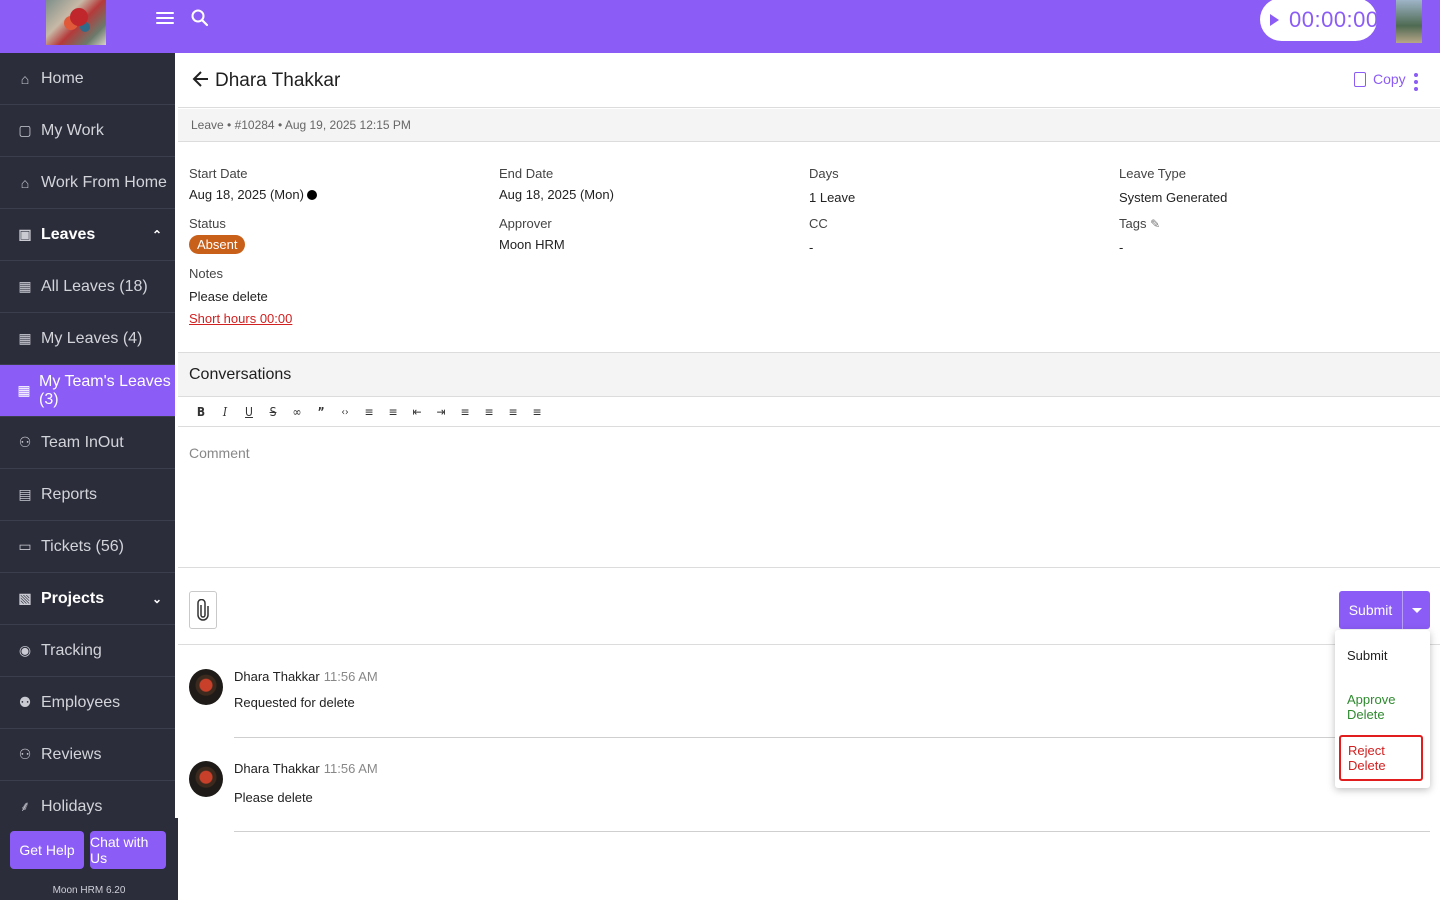 Image resolution: width=1440 pixels, height=900 pixels. Describe the element at coordinates (87, 547) in the screenshot. I see `sidebar-item-tickets: ▭ Tickets (56)` at that location.